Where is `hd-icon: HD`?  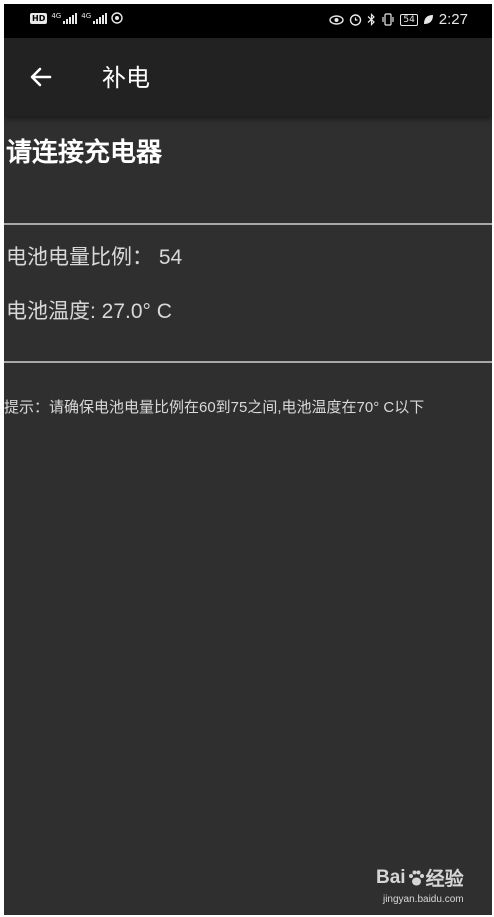 hd-icon: HD is located at coordinates (39, 18).